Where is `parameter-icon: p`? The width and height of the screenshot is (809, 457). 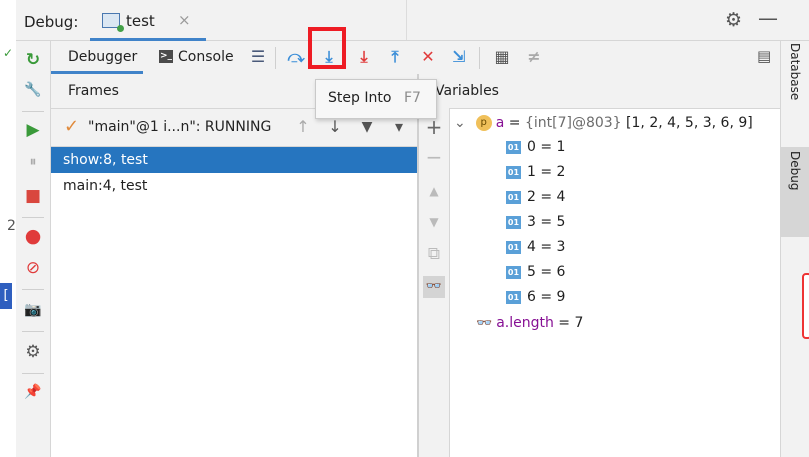 parameter-icon: p is located at coordinates (483, 123).